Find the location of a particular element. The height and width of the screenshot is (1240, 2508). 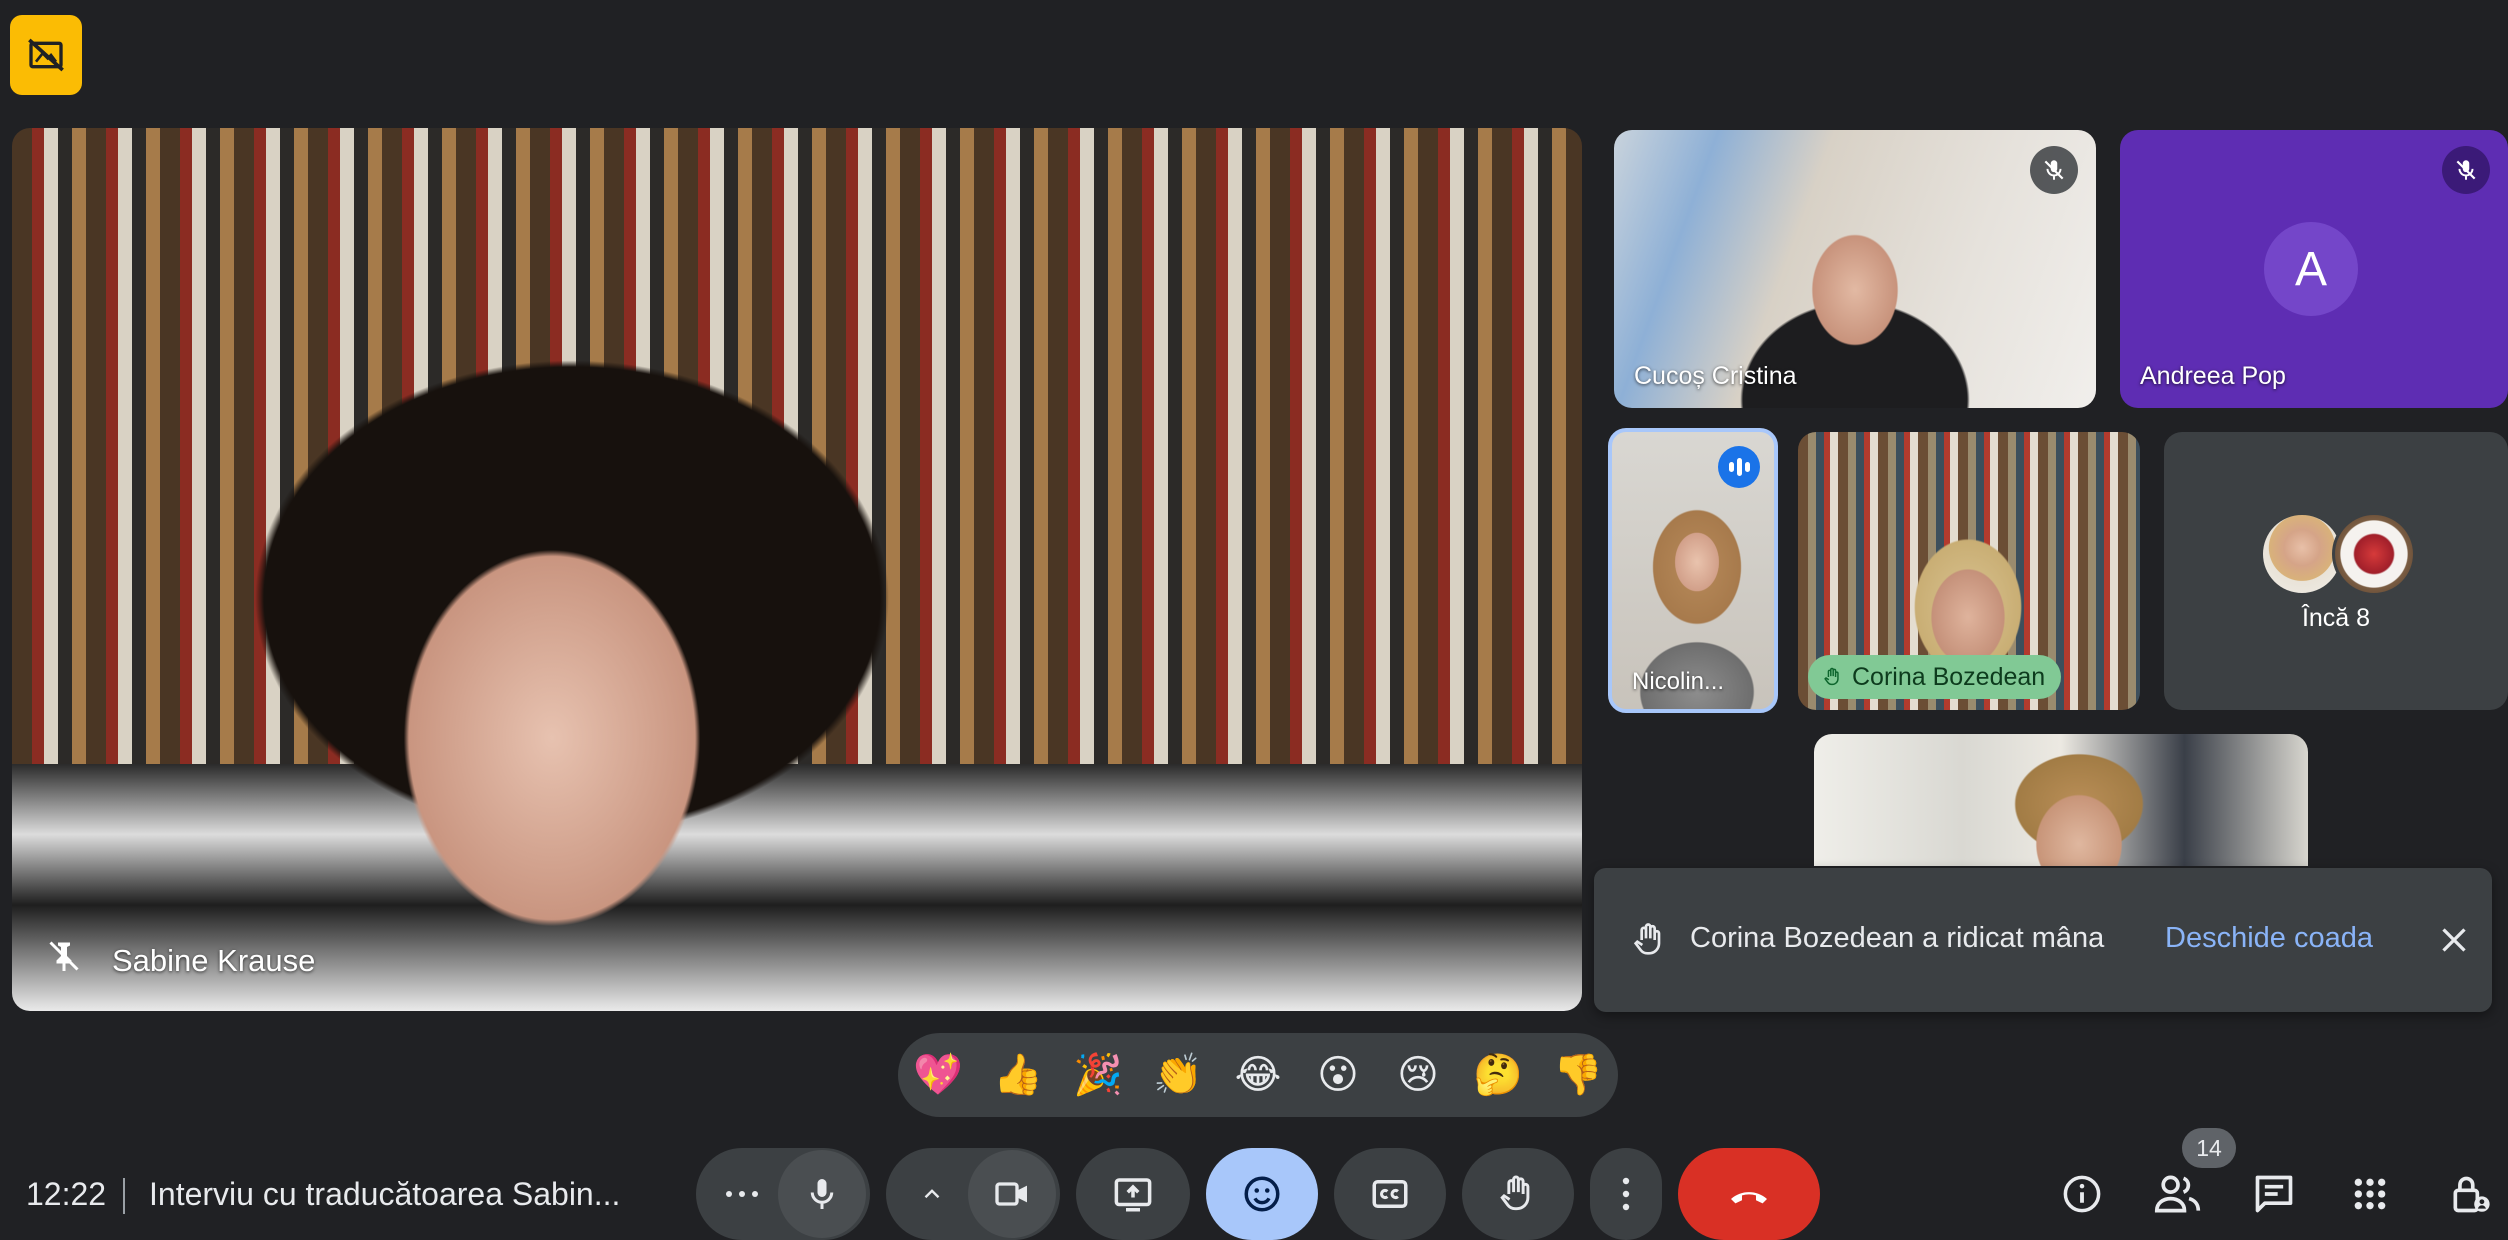

name-chip: Corina Bozedean is located at coordinates (1935, 677).